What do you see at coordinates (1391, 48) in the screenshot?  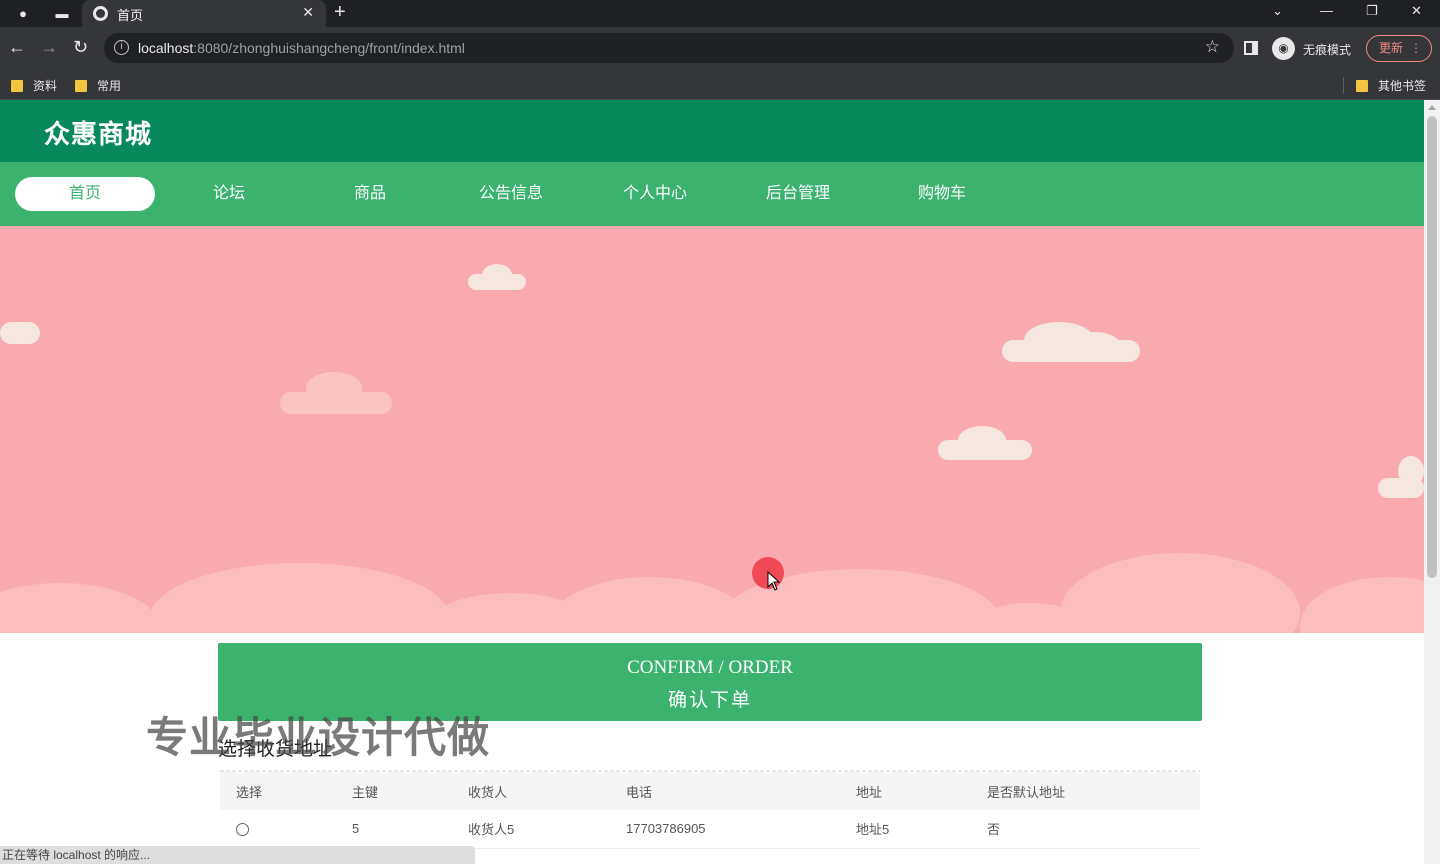 I see `update-label: 更新` at bounding box center [1391, 48].